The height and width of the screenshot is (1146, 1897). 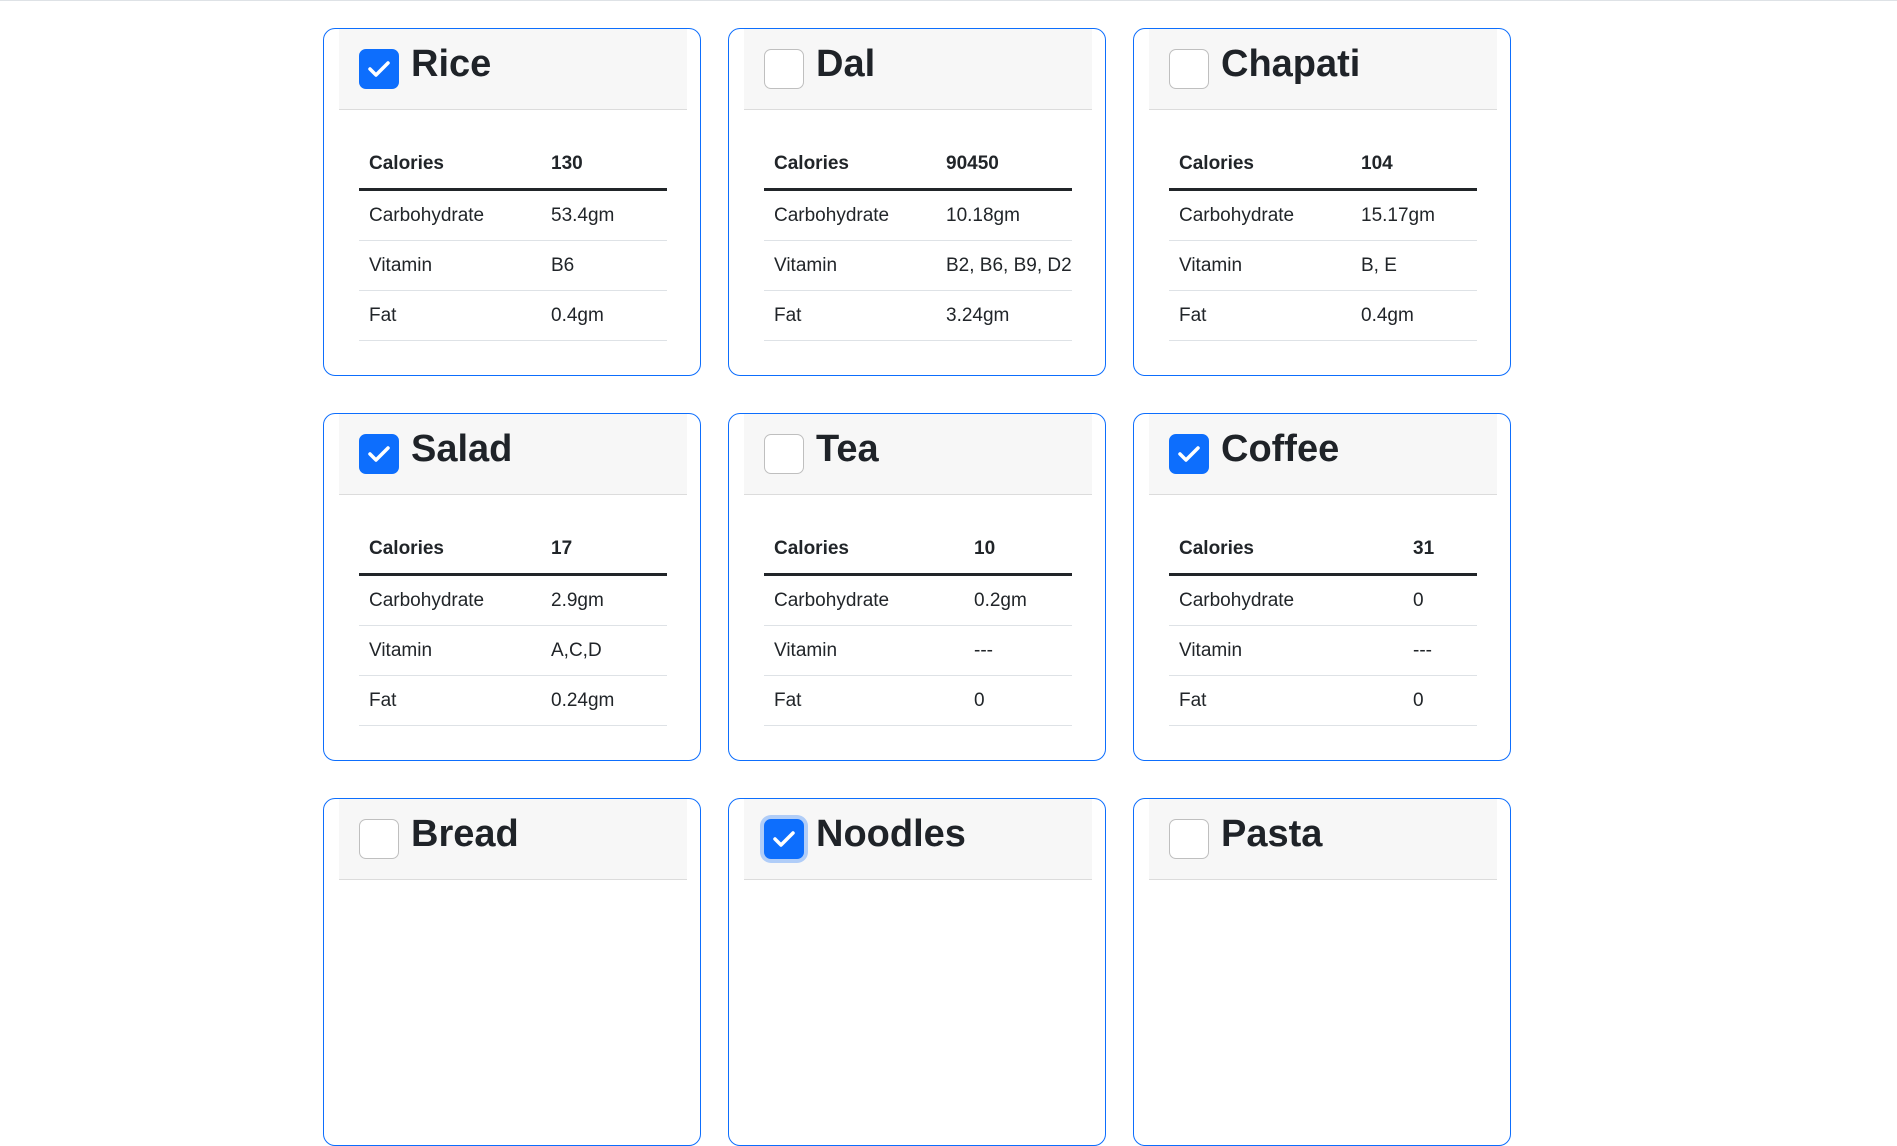 I want to click on table-header-row: Calories 17, so click(x=513, y=550).